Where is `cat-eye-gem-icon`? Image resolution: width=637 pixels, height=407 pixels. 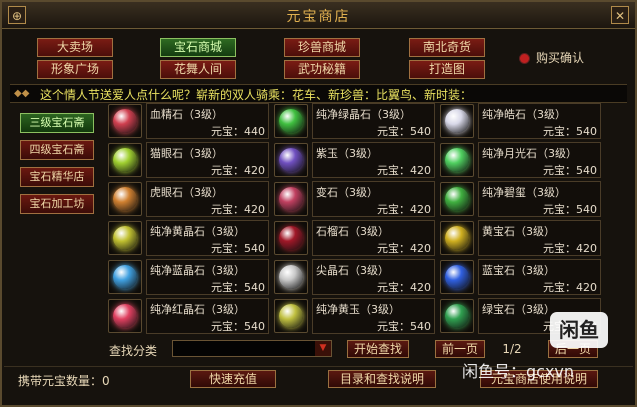 cat-eye-gem-icon is located at coordinates (125, 160).